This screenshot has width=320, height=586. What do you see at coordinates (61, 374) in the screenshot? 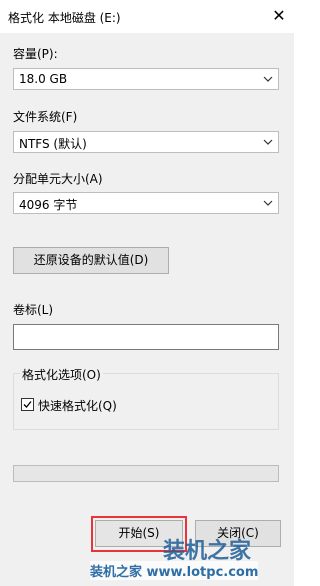
I see `format-options-legend: 格式化选项(O)` at bounding box center [61, 374].